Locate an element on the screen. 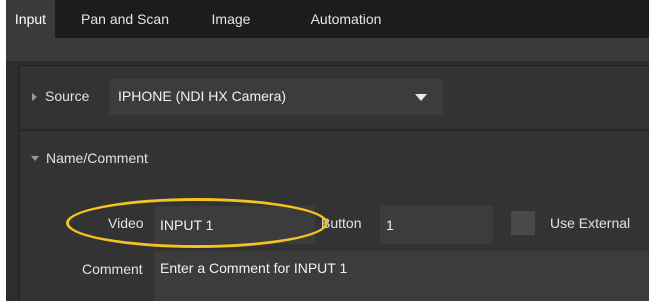 The height and width of the screenshot is (301, 653). button-name-field is located at coordinates (436, 225).